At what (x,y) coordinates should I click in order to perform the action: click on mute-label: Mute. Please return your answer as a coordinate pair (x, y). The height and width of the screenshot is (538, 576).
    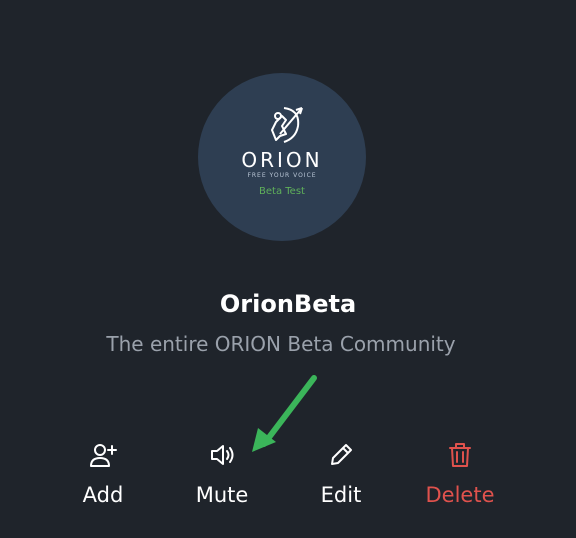
    Looking at the image, I should click on (222, 495).